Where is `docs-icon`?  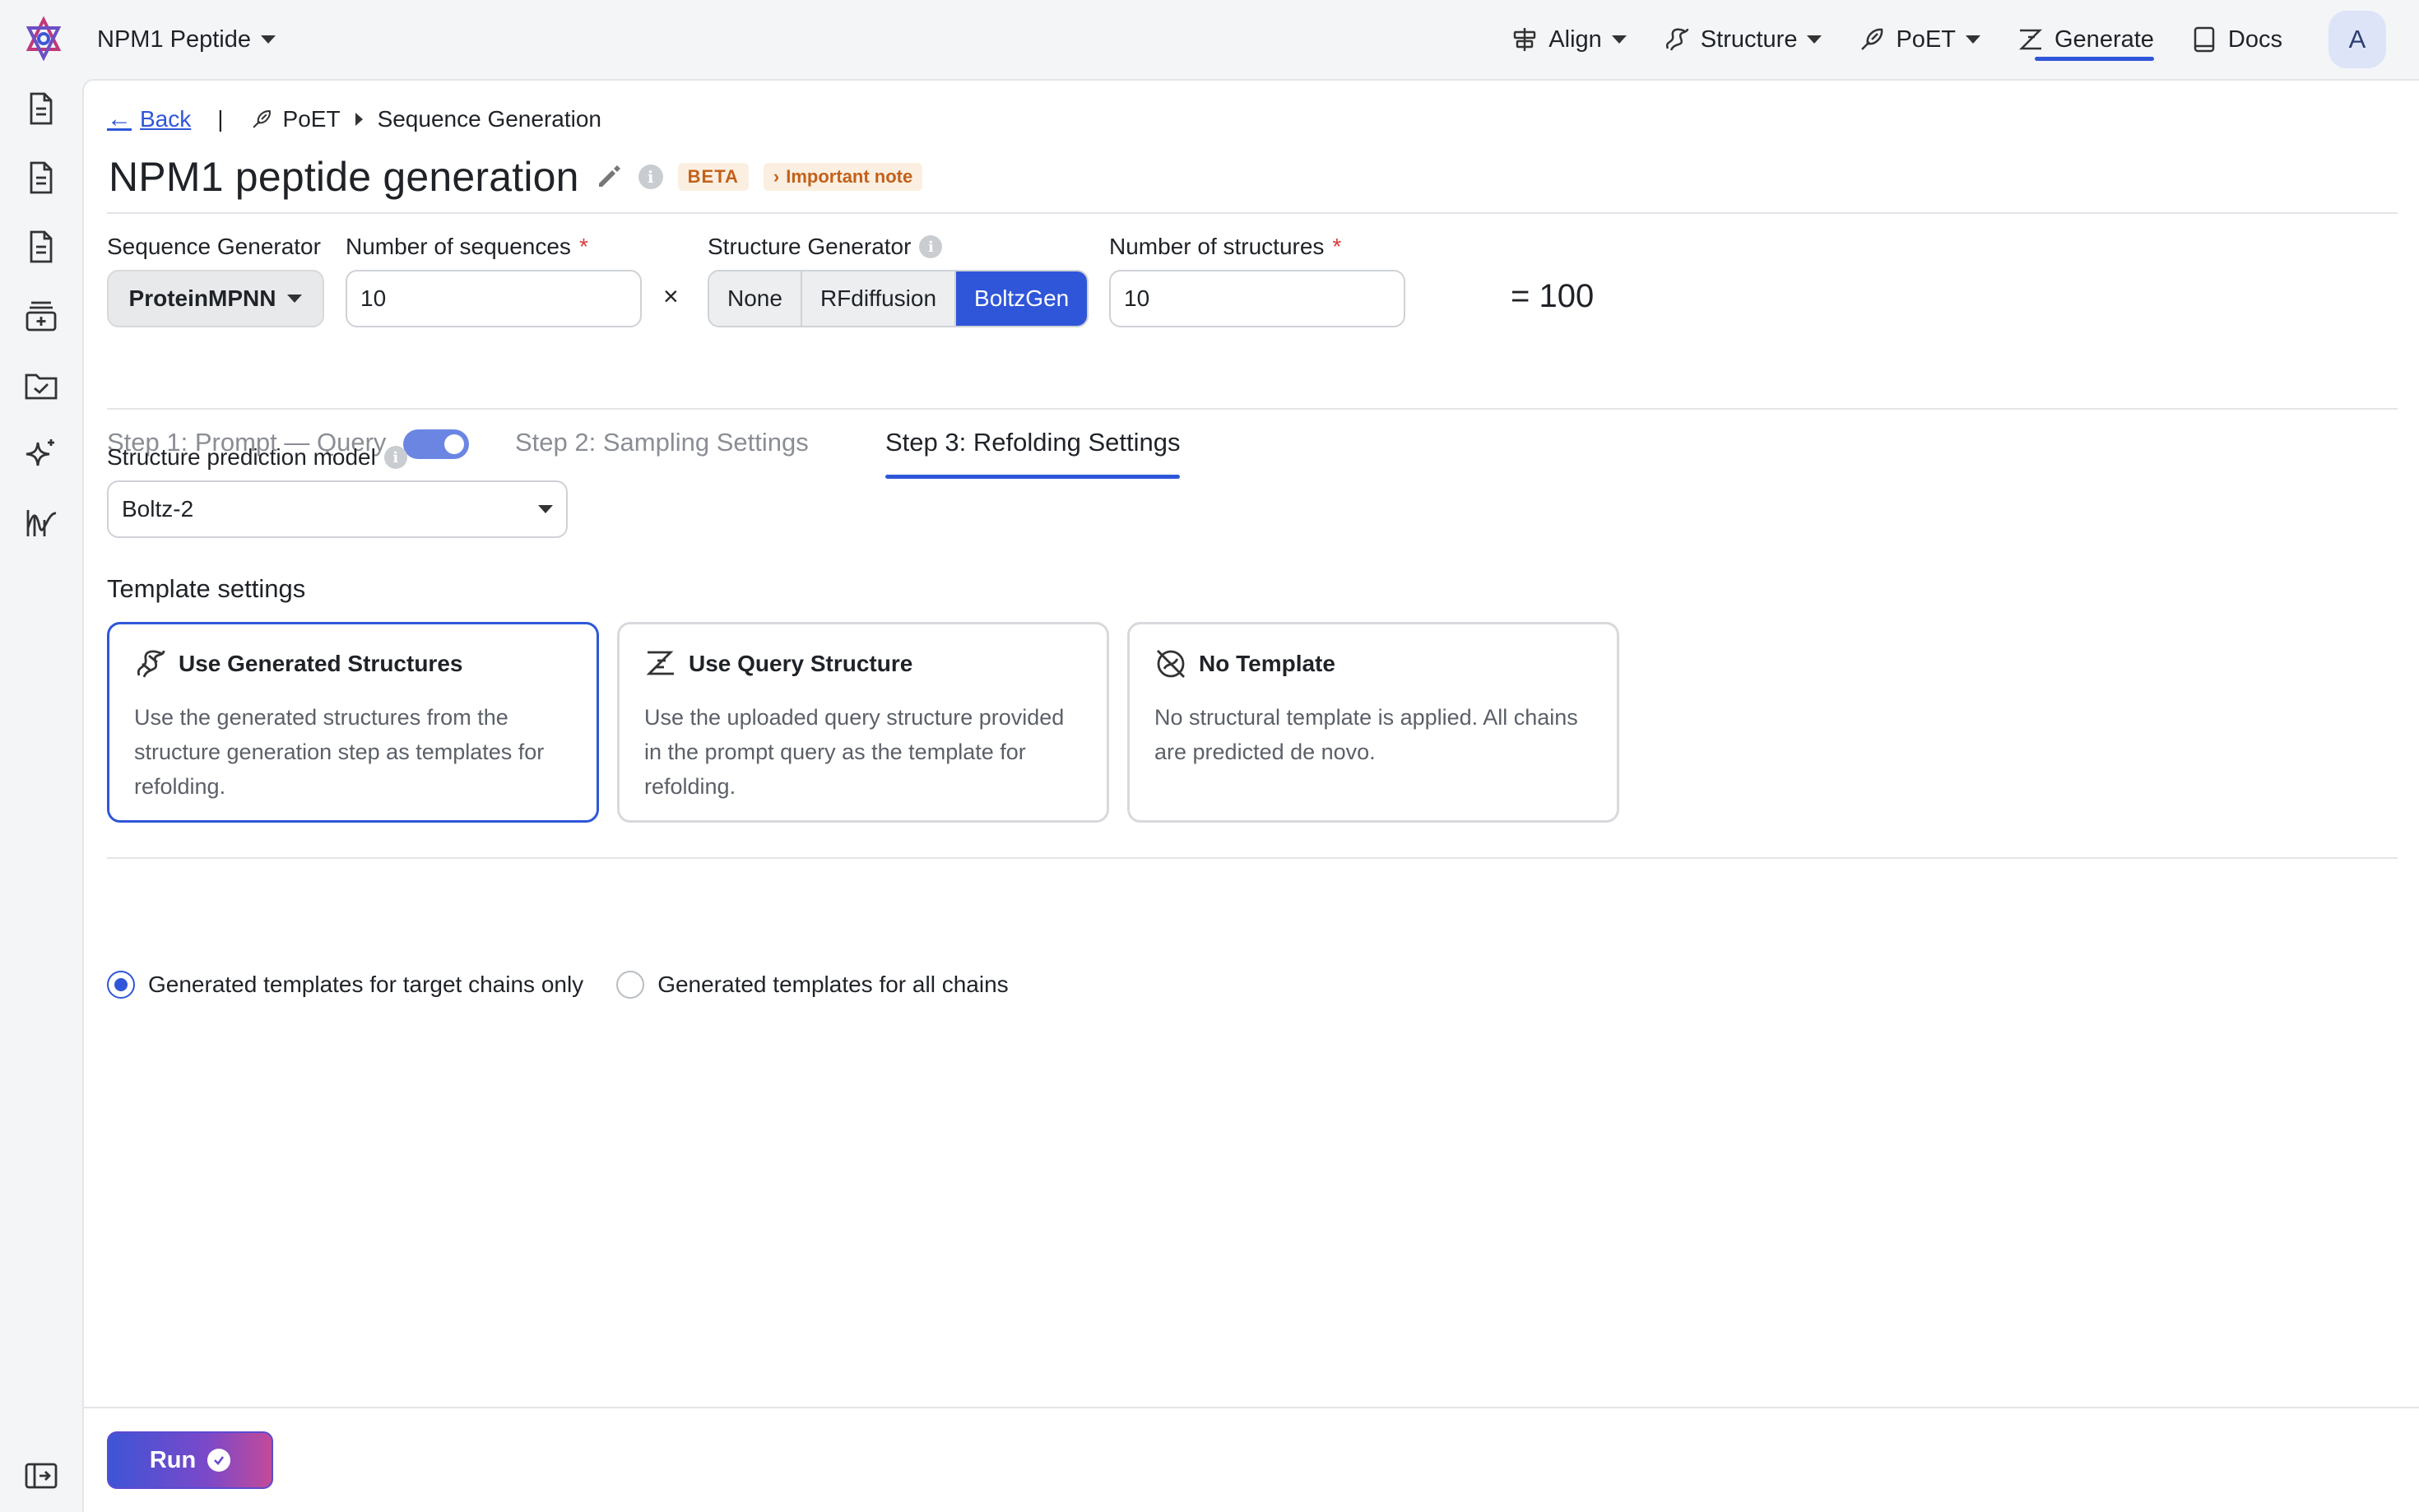 docs-icon is located at coordinates (2204, 39).